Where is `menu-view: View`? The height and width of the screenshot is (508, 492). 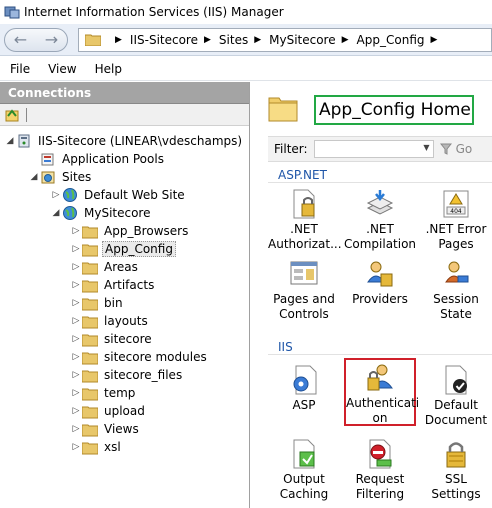 menu-view: View is located at coordinates (62, 69).